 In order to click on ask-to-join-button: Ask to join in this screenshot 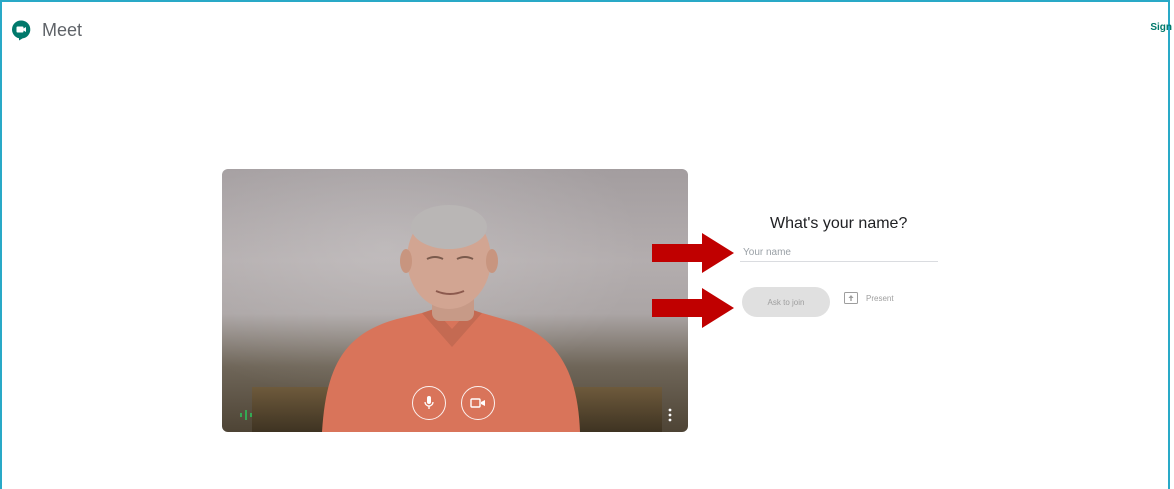, I will do `click(786, 302)`.